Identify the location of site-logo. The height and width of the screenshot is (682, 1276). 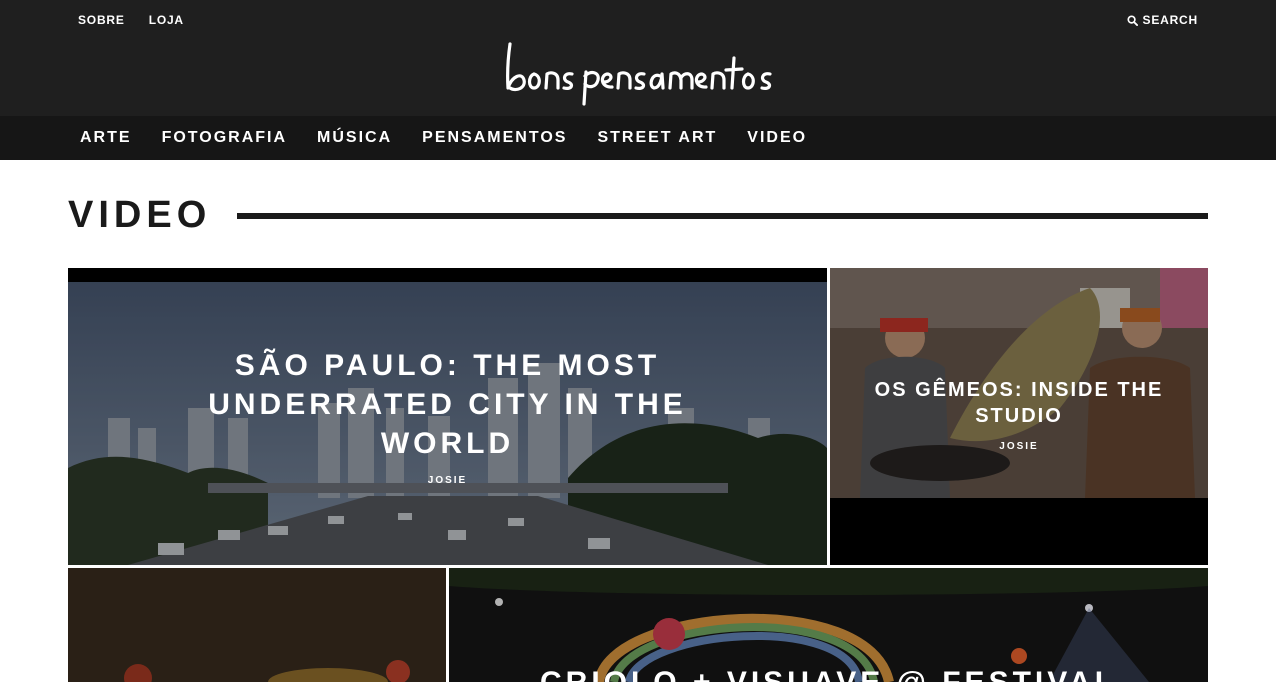
(638, 74).